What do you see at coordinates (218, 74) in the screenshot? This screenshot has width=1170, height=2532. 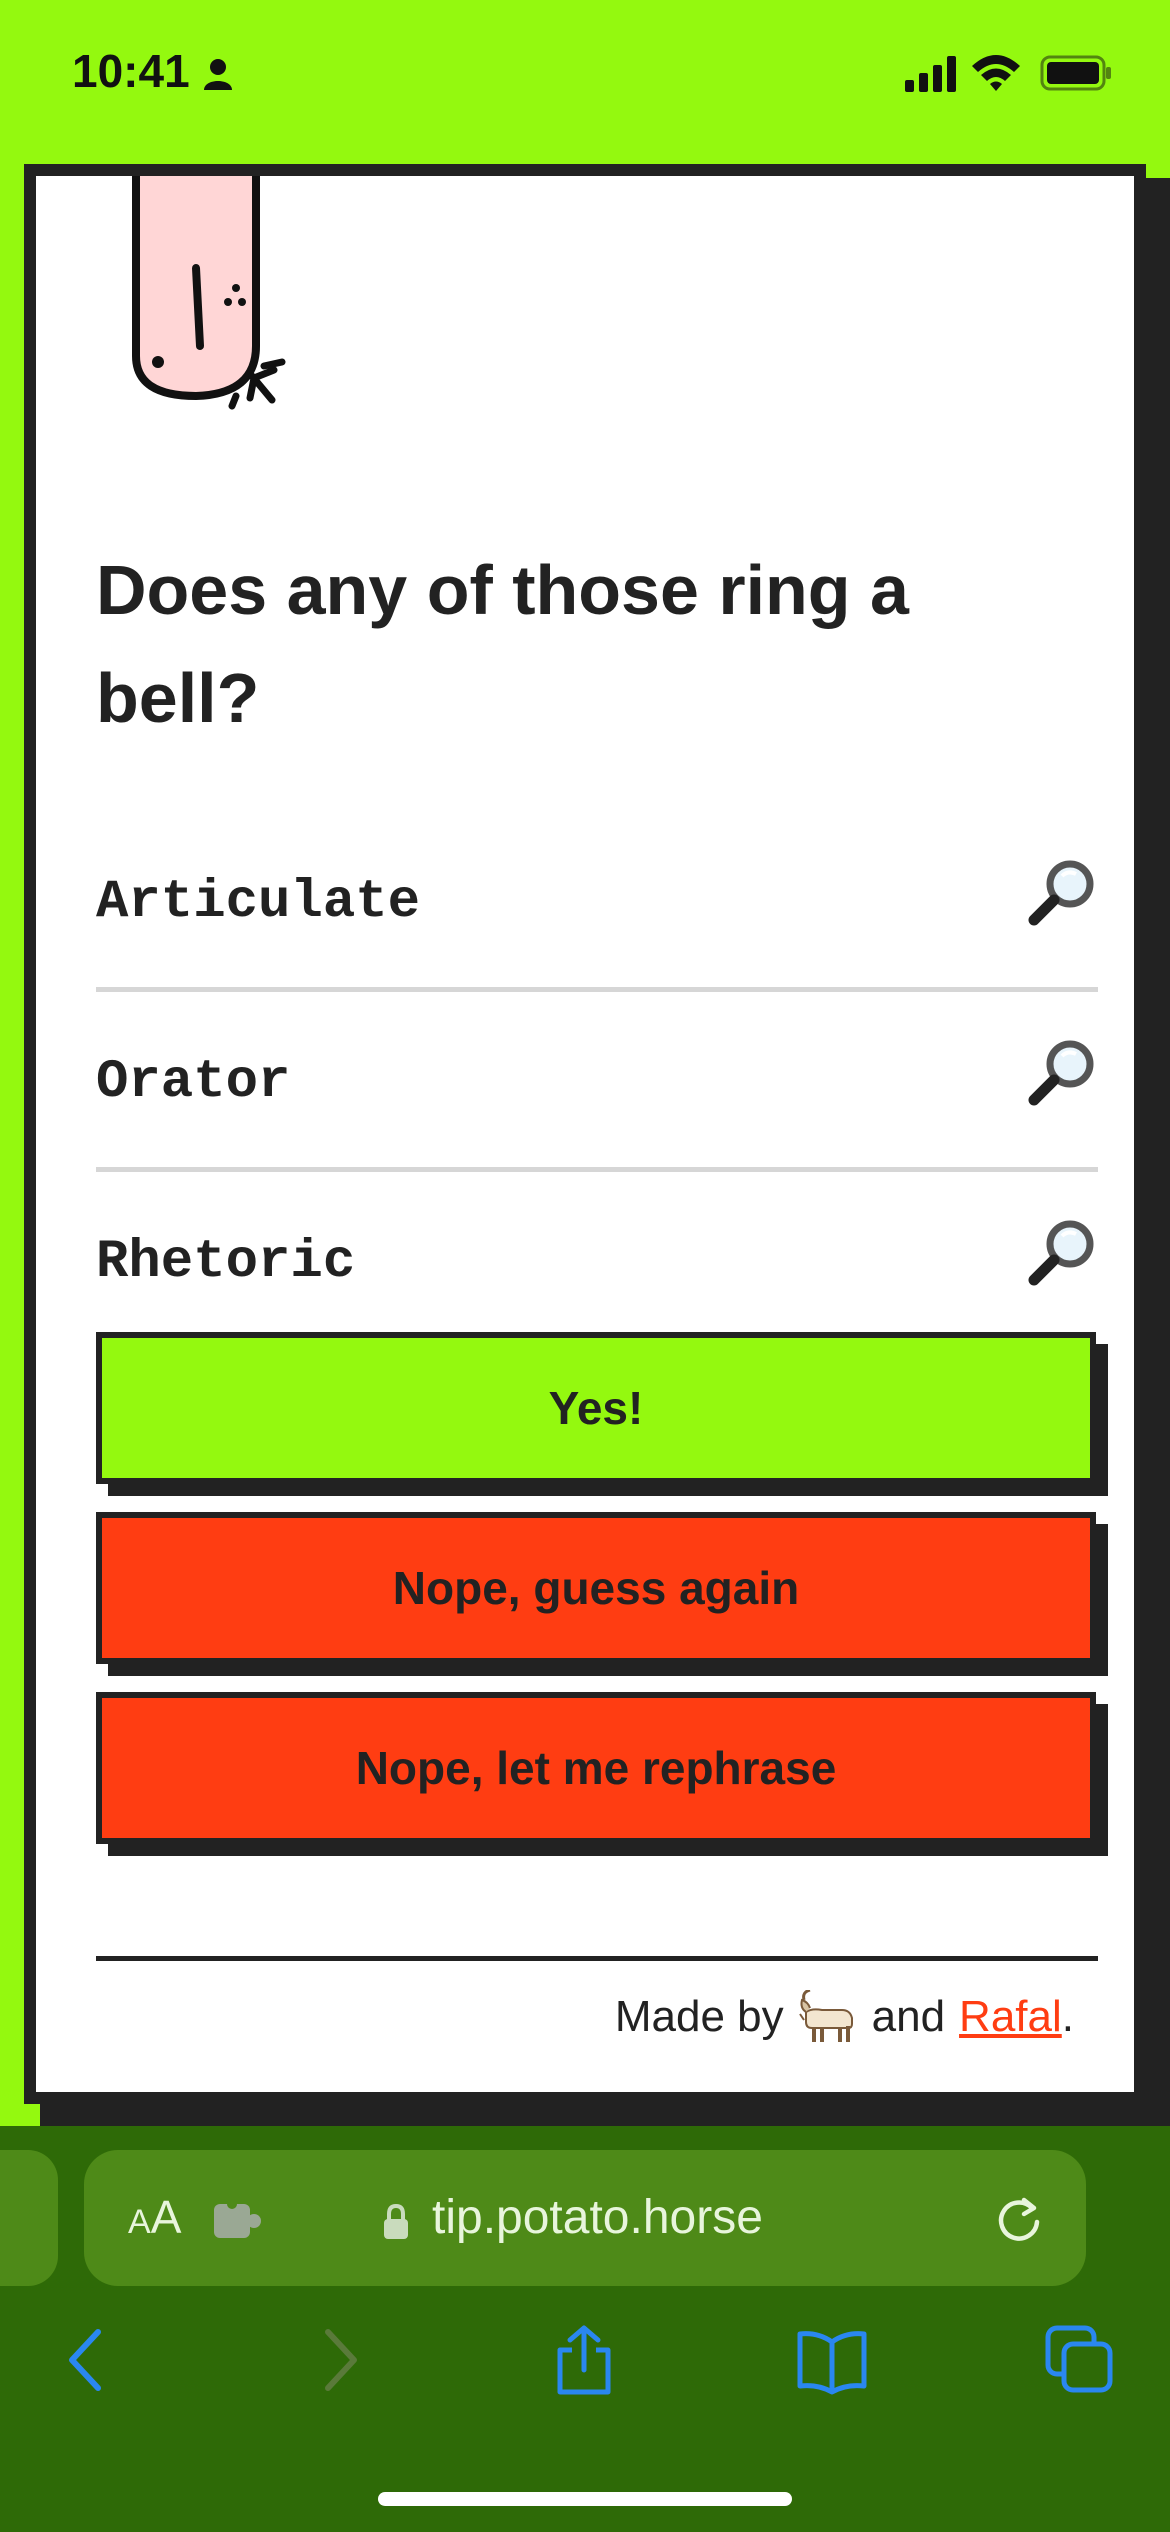 I see `person-icon` at bounding box center [218, 74].